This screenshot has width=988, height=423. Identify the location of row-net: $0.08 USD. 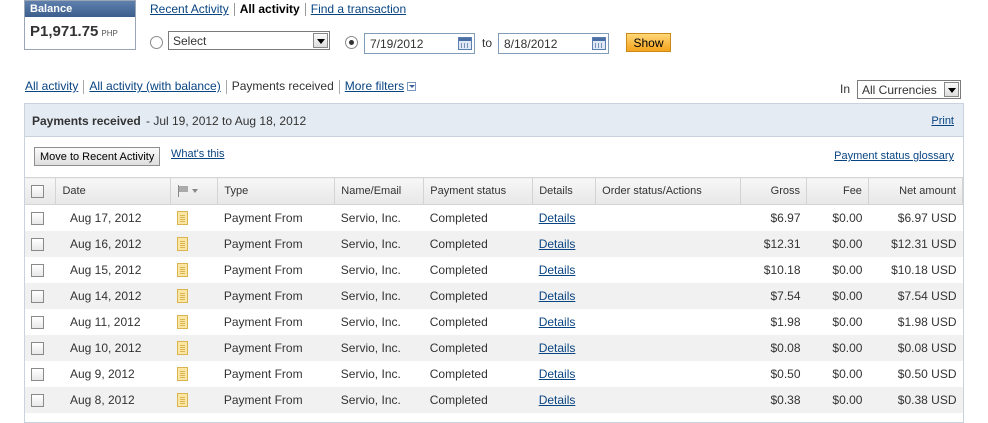
(915, 348).